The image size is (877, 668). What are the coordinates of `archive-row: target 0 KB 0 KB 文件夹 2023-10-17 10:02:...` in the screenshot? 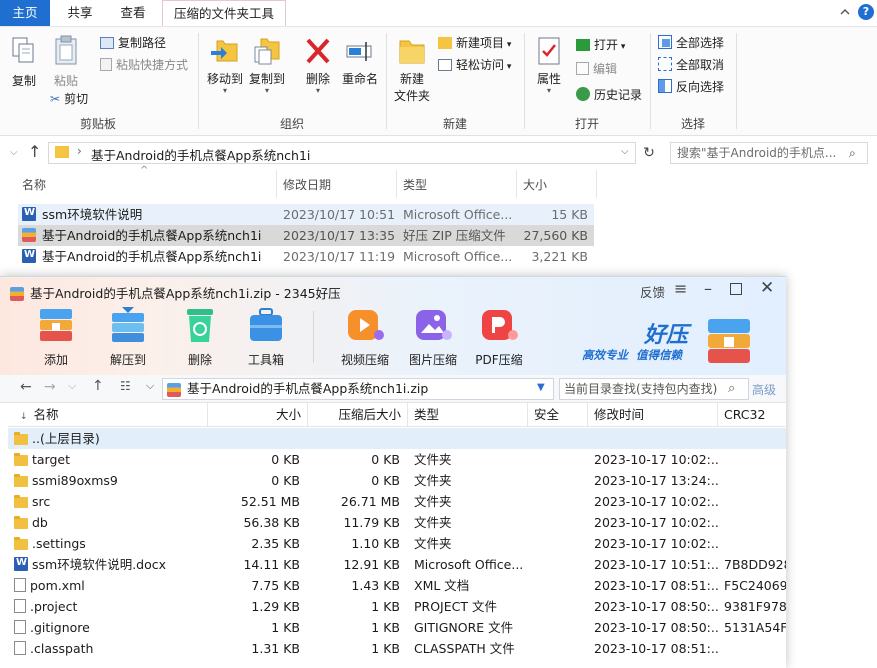 It's located at (397, 459).